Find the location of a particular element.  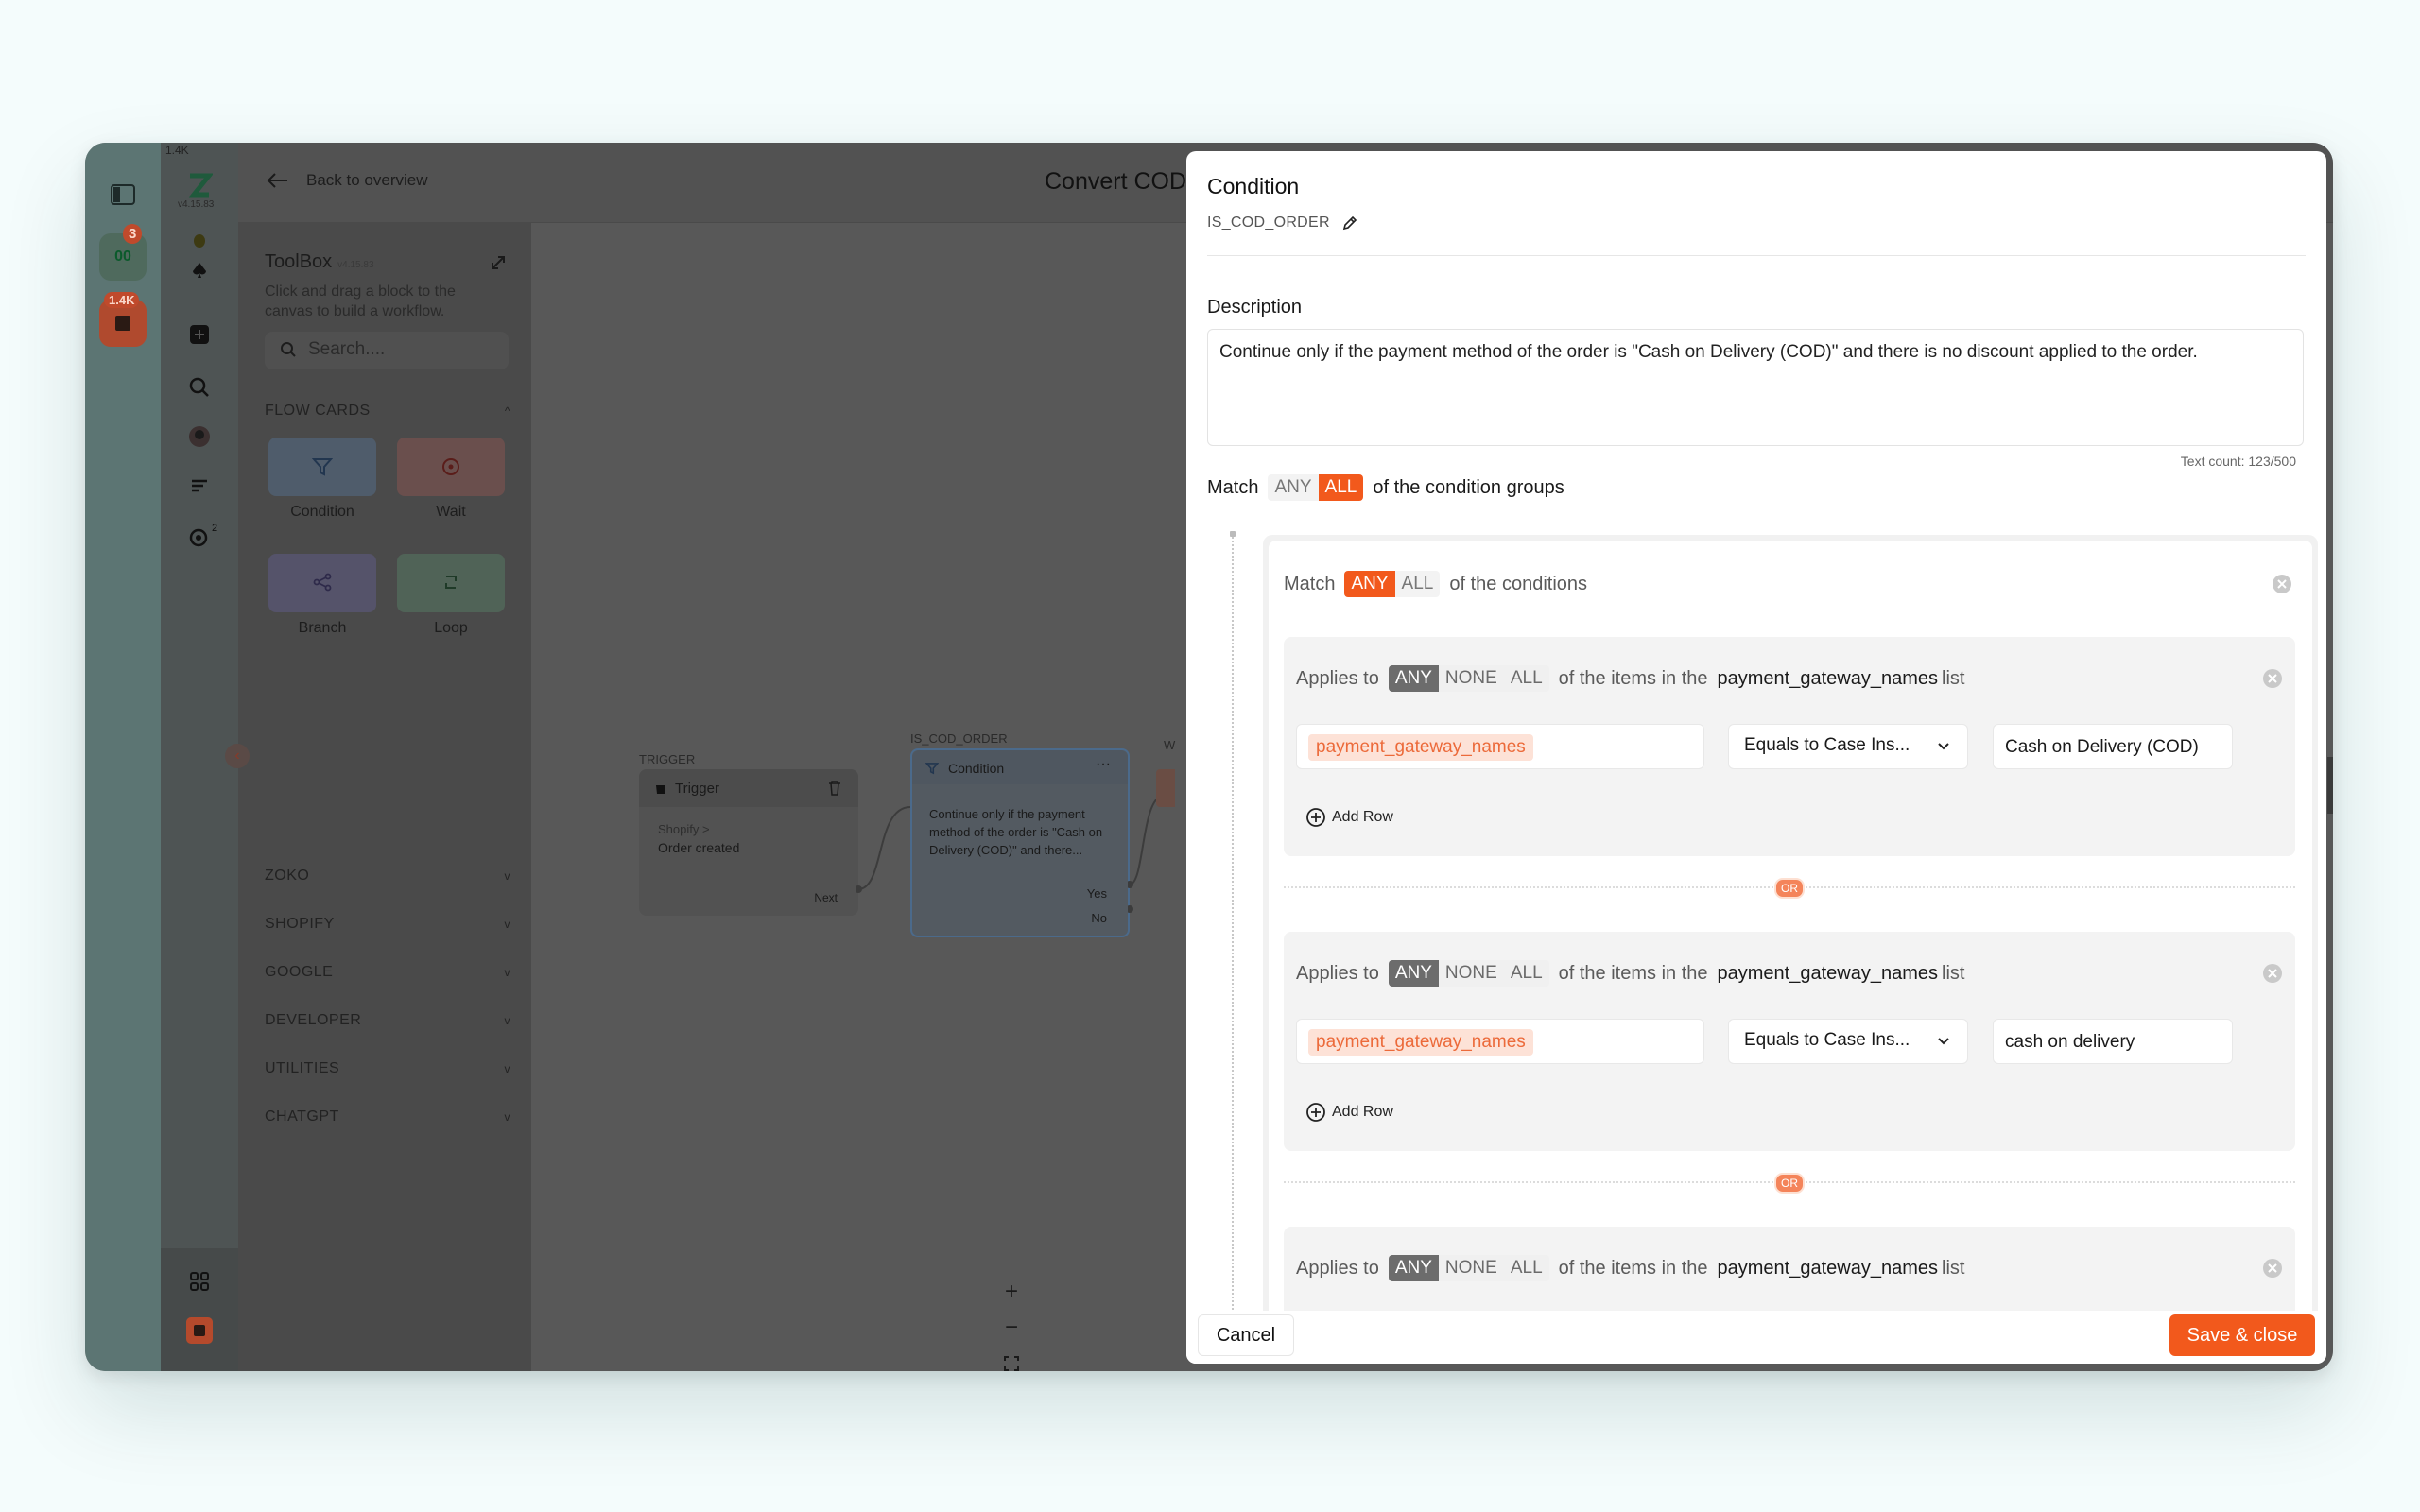

toolbox-title: ToolBox v4.15.83 is located at coordinates (319, 261).